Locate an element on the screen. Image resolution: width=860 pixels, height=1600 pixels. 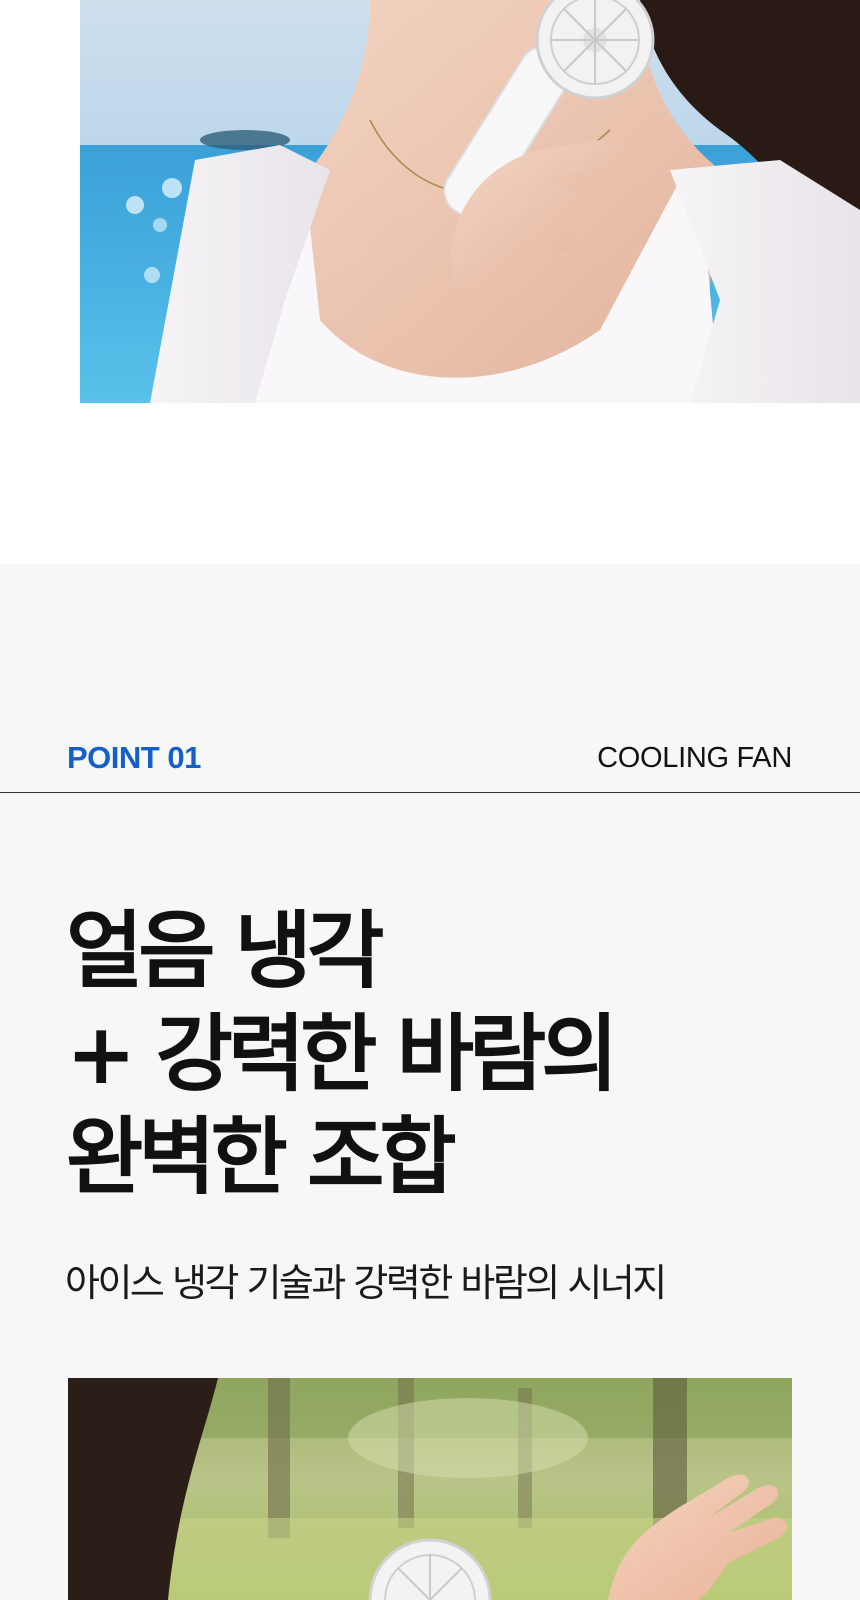
headline-line-2: + 강력한 바람의 is located at coordinates (342, 1054).